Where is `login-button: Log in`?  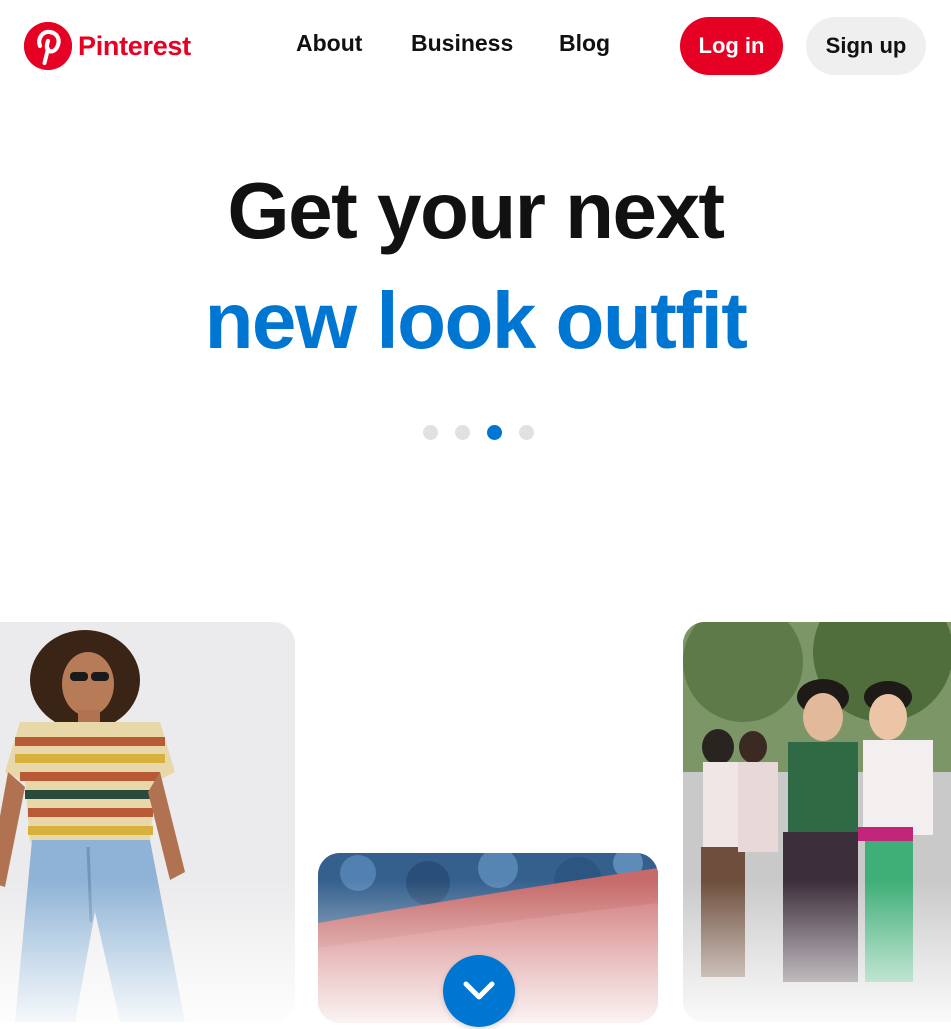 login-button: Log in is located at coordinates (731, 46).